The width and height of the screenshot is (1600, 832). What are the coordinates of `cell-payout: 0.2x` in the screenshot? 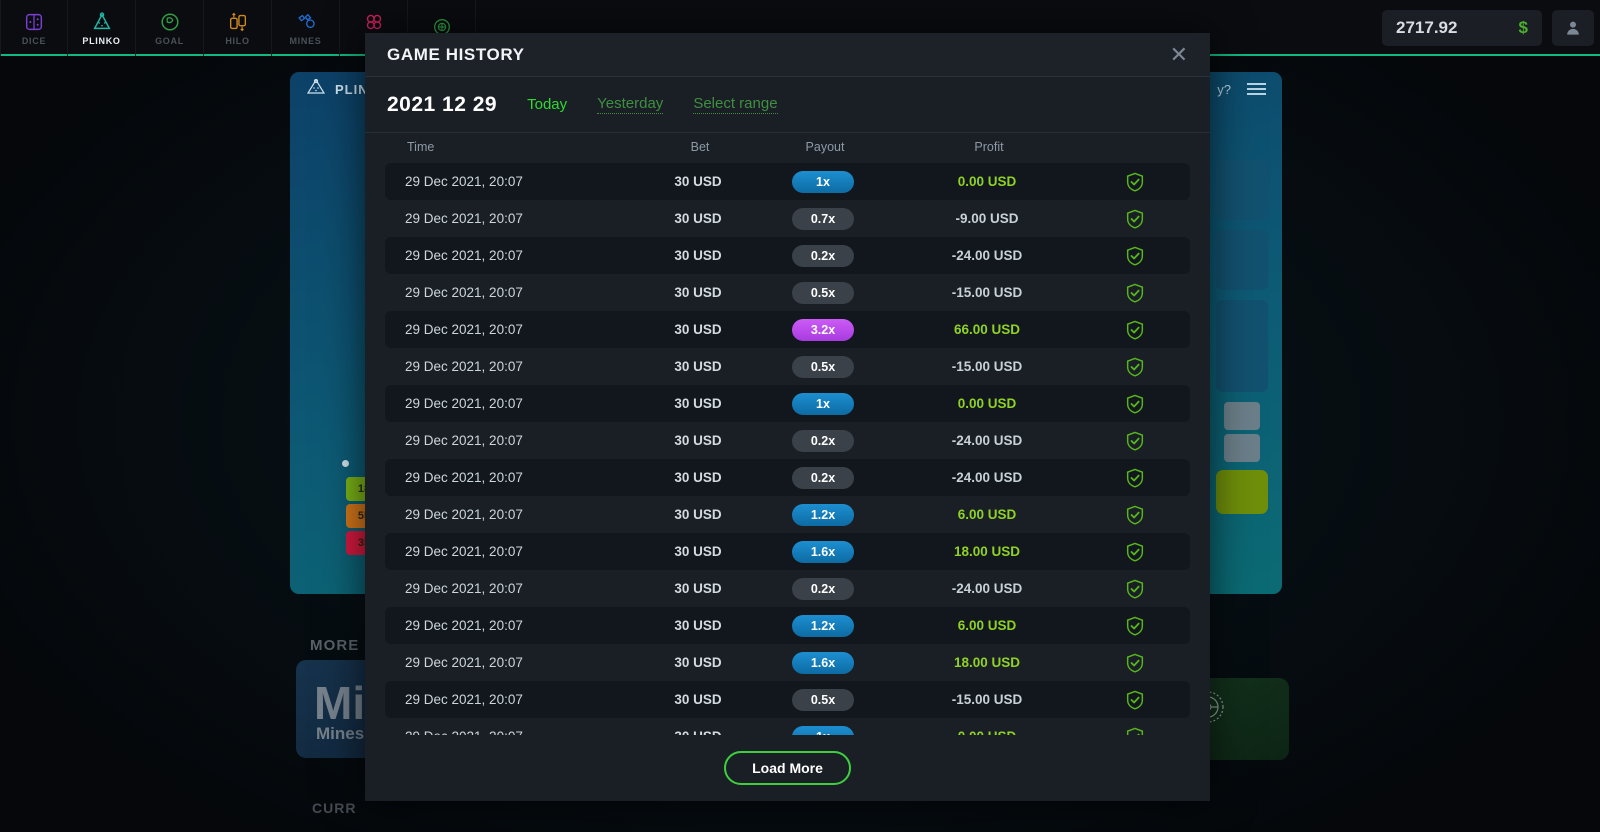 It's located at (823, 588).